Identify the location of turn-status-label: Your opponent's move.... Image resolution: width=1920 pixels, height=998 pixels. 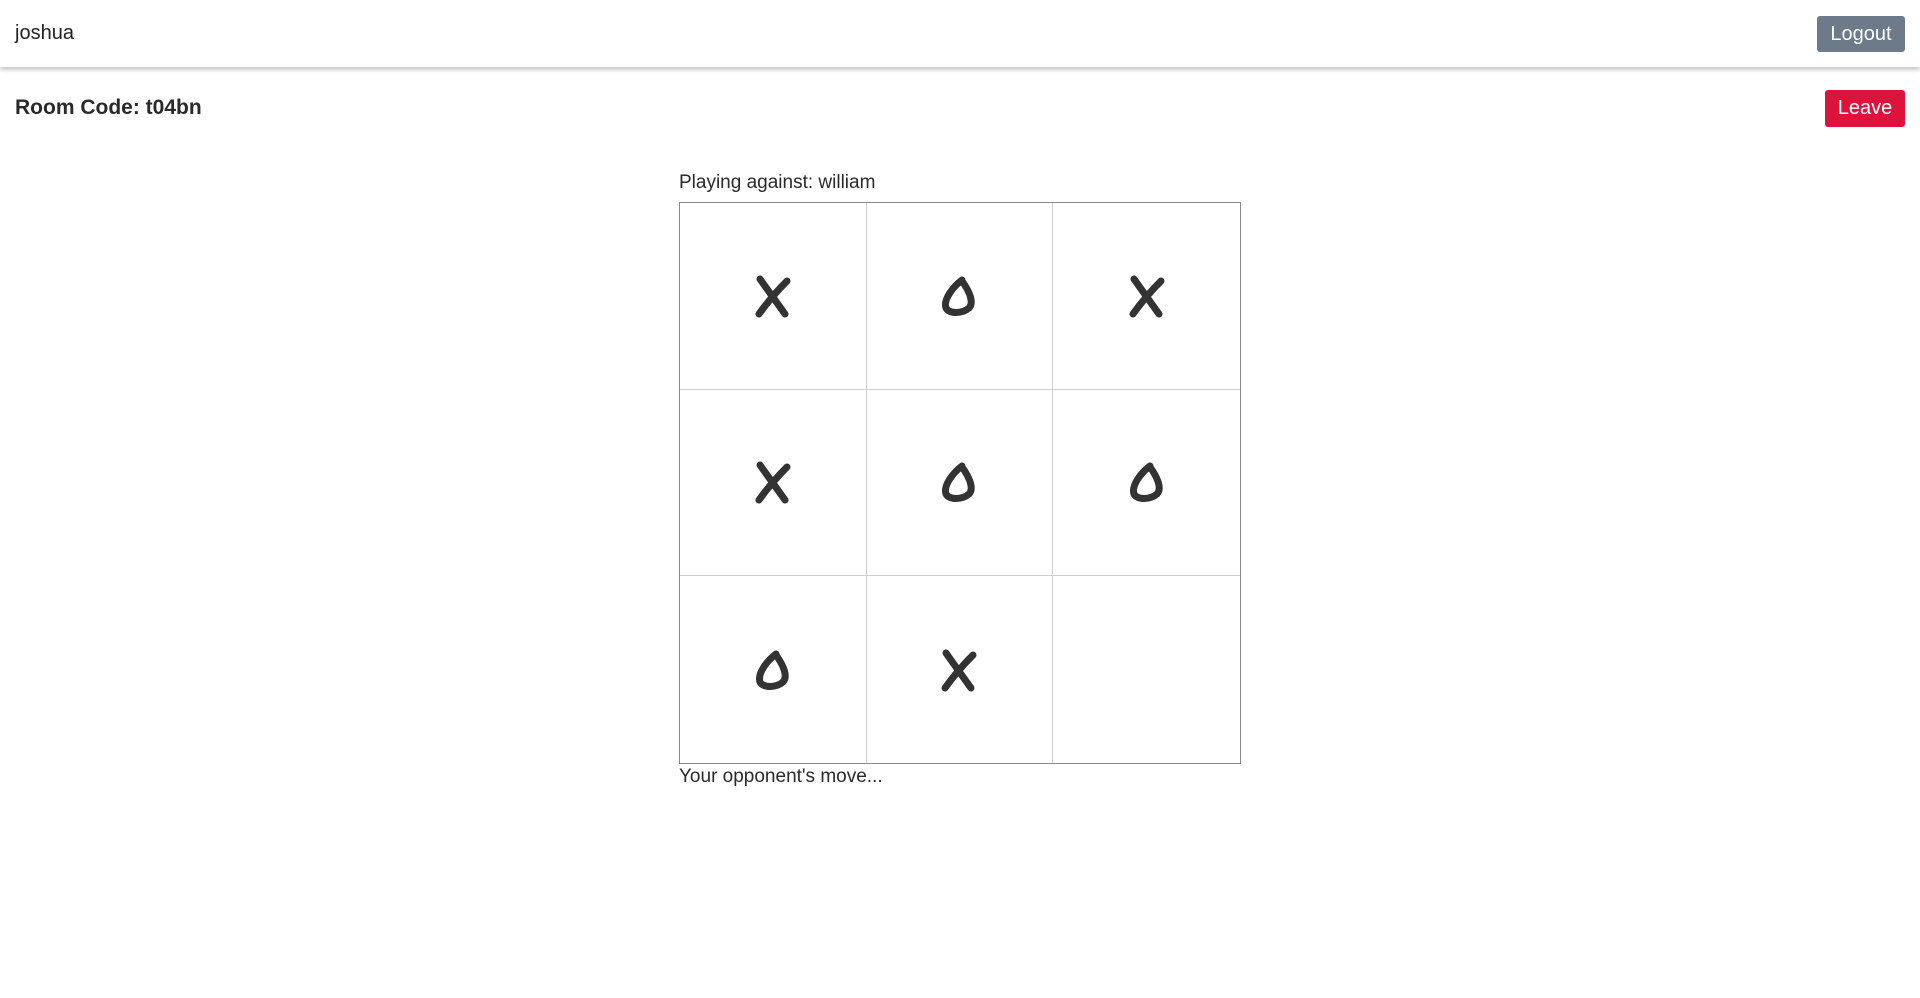
(781, 776).